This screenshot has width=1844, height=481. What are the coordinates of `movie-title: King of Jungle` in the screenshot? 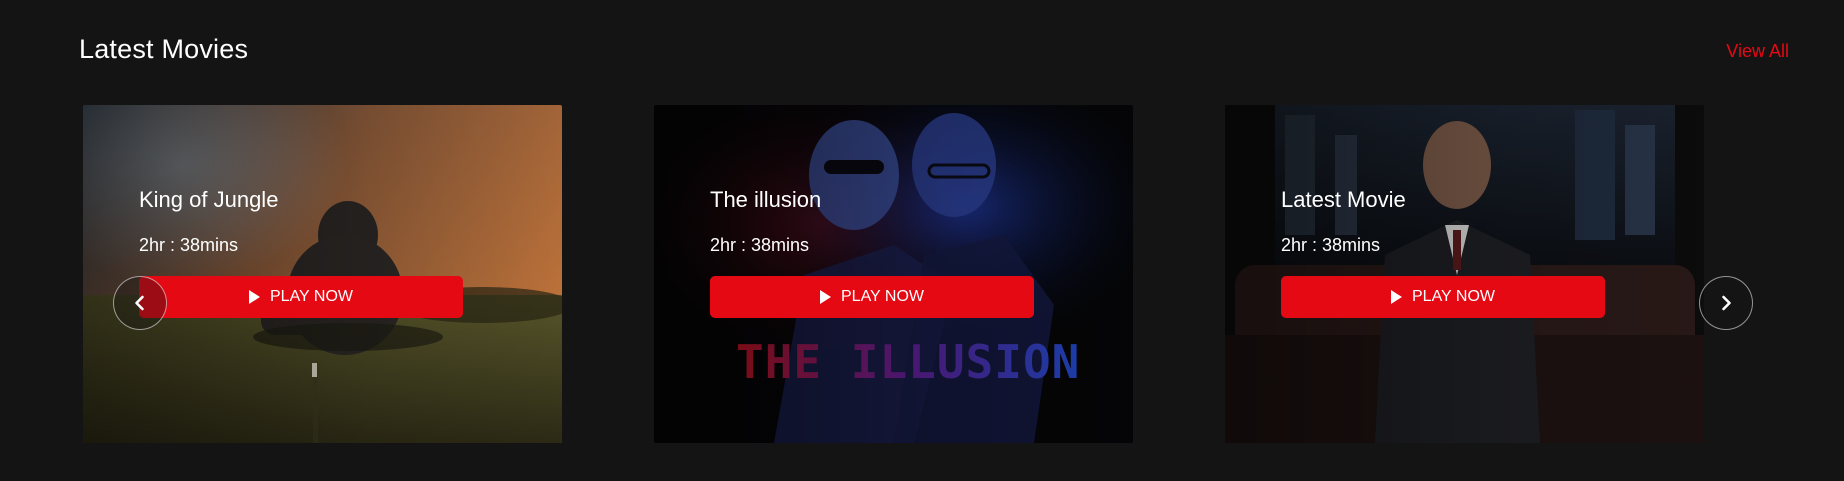 It's located at (209, 199).